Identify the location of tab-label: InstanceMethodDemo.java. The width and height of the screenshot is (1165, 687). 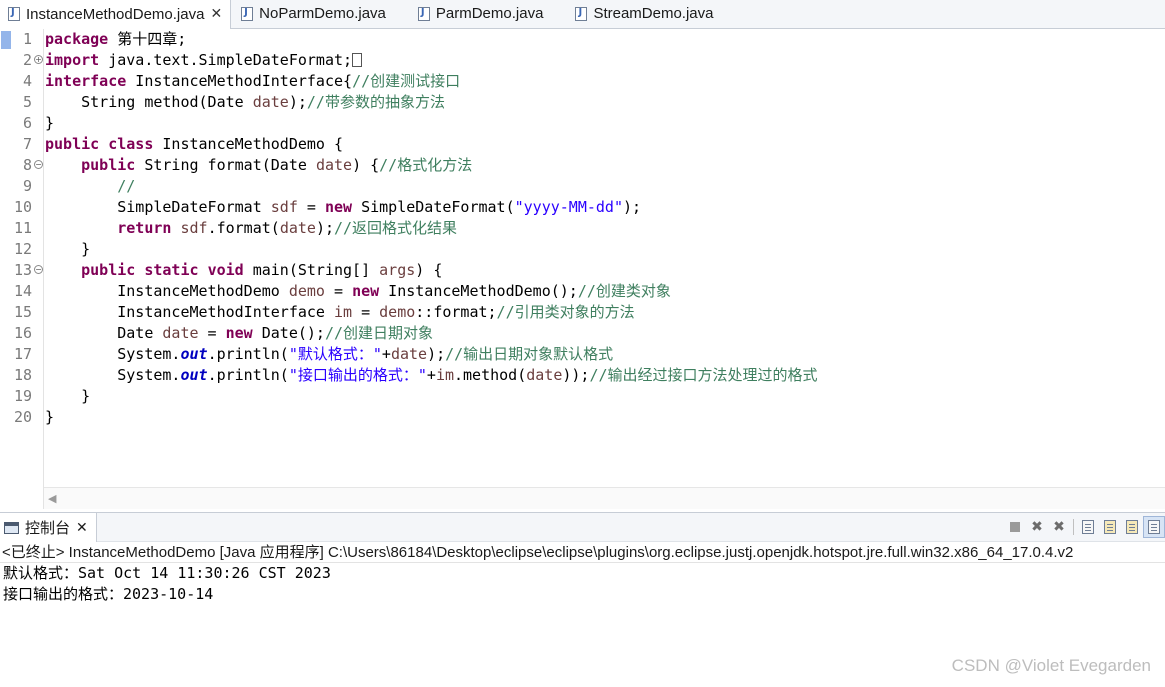
(115, 14).